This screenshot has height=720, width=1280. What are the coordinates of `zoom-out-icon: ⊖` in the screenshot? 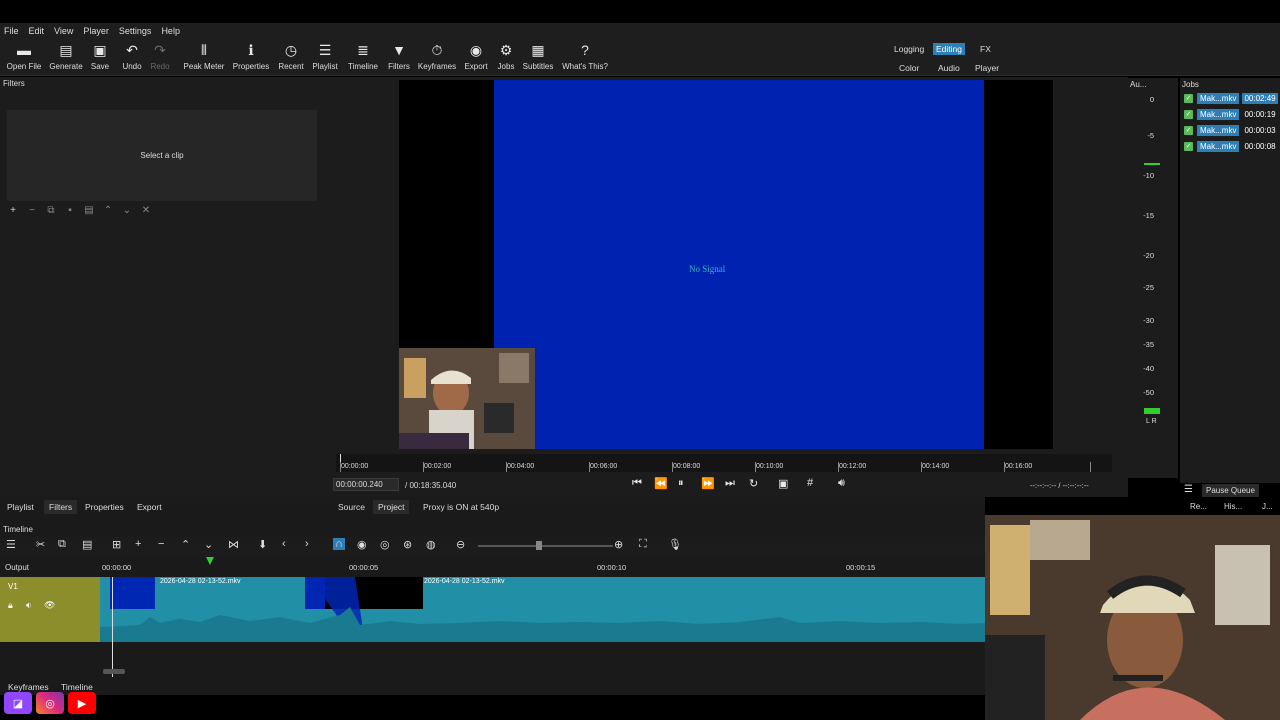 It's located at (460, 544).